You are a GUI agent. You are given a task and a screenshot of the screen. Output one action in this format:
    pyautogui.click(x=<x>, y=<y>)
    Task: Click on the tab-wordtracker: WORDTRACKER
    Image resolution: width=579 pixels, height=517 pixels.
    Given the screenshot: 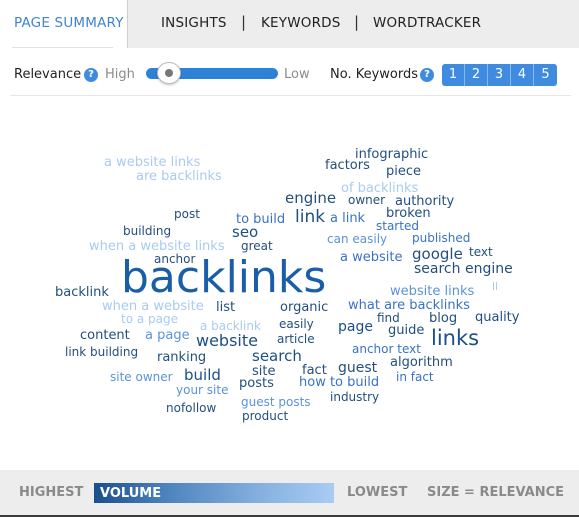 What is the action you would take?
    pyautogui.click(x=427, y=23)
    